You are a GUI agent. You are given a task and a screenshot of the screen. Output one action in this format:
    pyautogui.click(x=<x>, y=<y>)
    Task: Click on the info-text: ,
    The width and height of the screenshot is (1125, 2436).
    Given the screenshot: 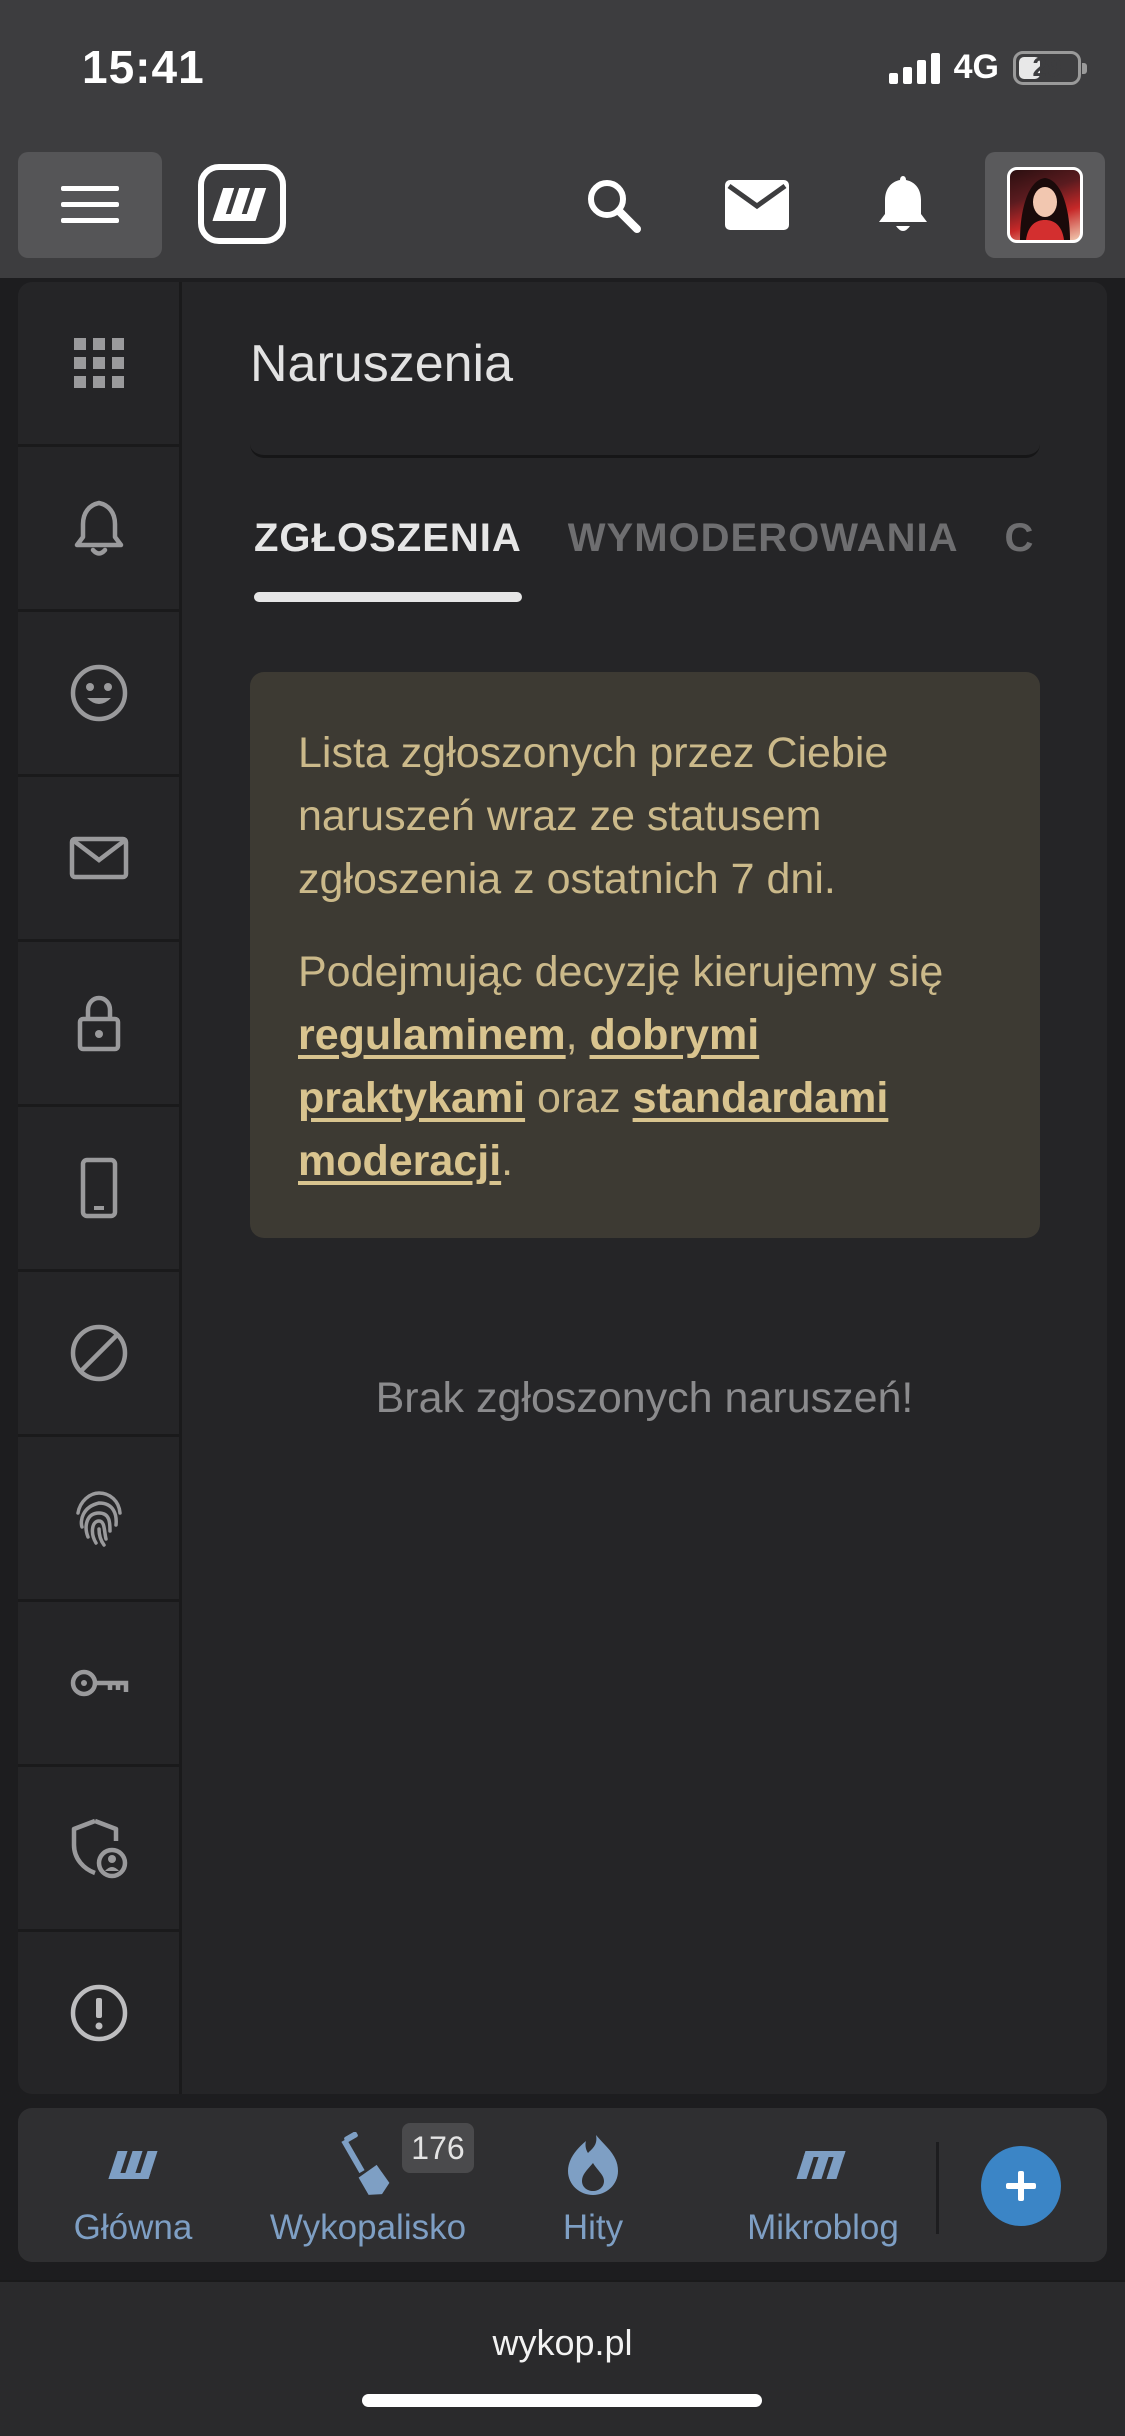 What is the action you would take?
    pyautogui.click(x=577, y=1035)
    